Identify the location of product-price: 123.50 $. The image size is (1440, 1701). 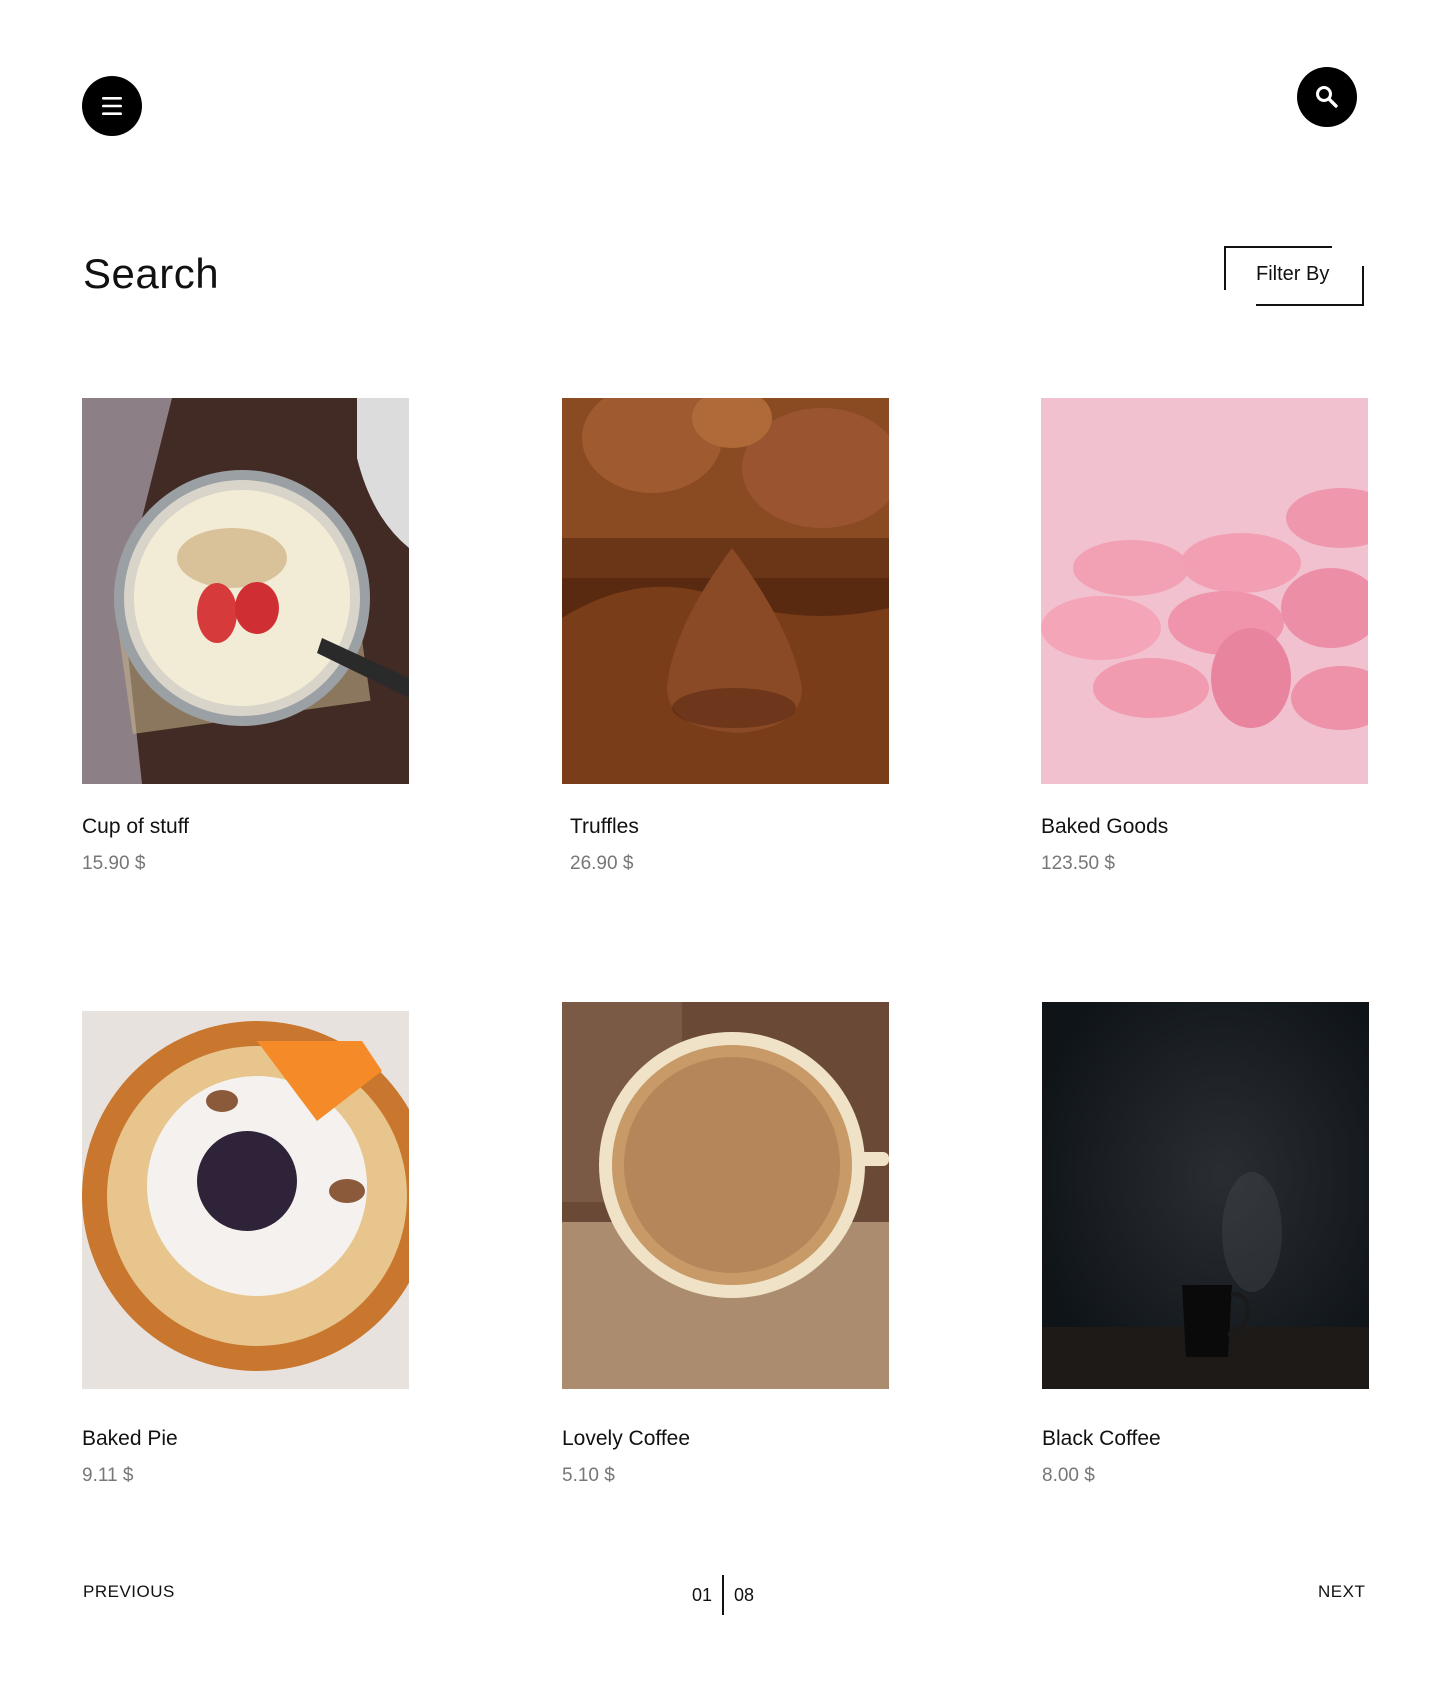
(1078, 863).